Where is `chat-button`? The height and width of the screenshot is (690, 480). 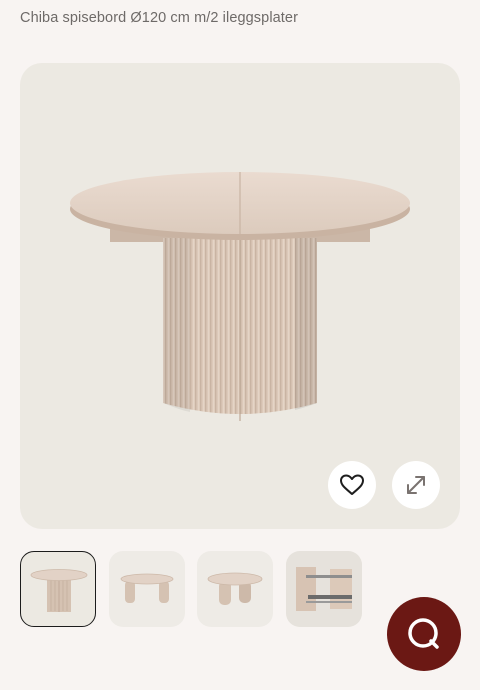 chat-button is located at coordinates (424, 634).